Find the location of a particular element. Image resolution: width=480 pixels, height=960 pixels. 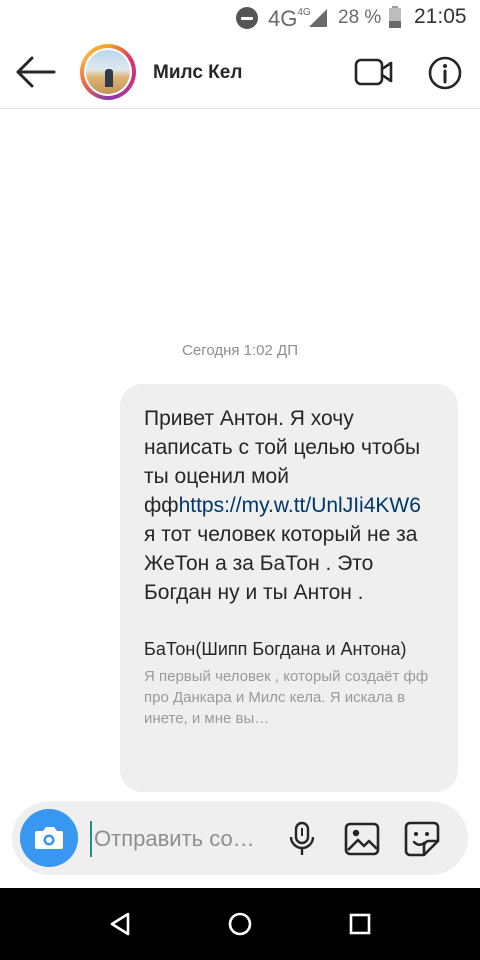

video-camera-icon is located at coordinates (374, 72).